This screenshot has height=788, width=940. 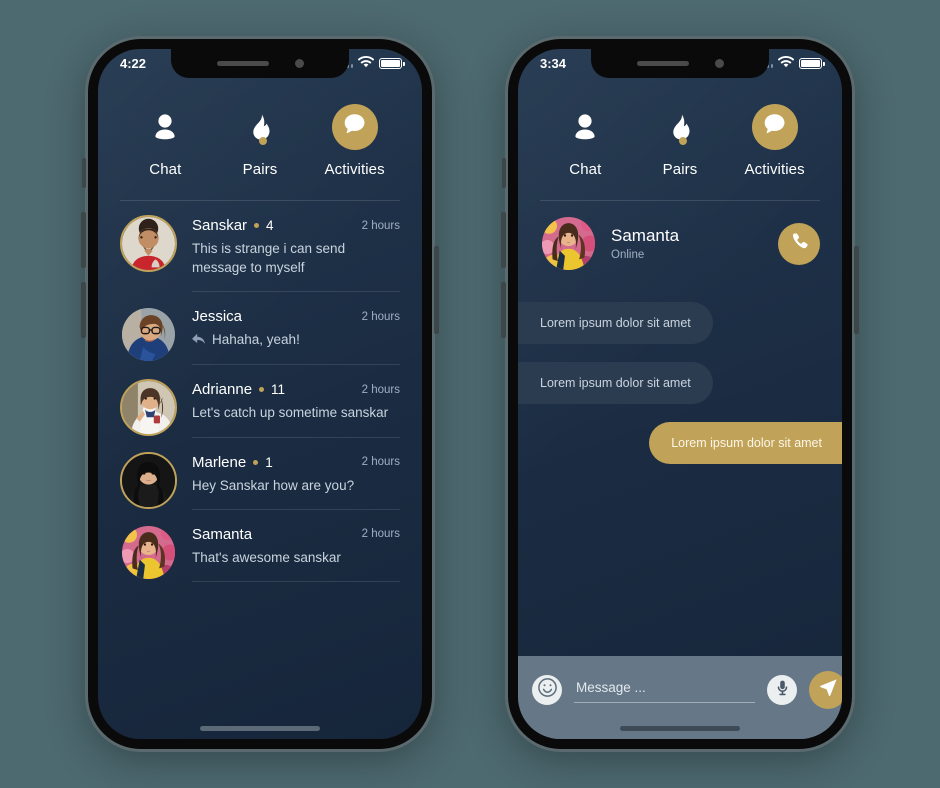 What do you see at coordinates (585, 169) in the screenshot?
I see `nav-label-chat: Chat` at bounding box center [585, 169].